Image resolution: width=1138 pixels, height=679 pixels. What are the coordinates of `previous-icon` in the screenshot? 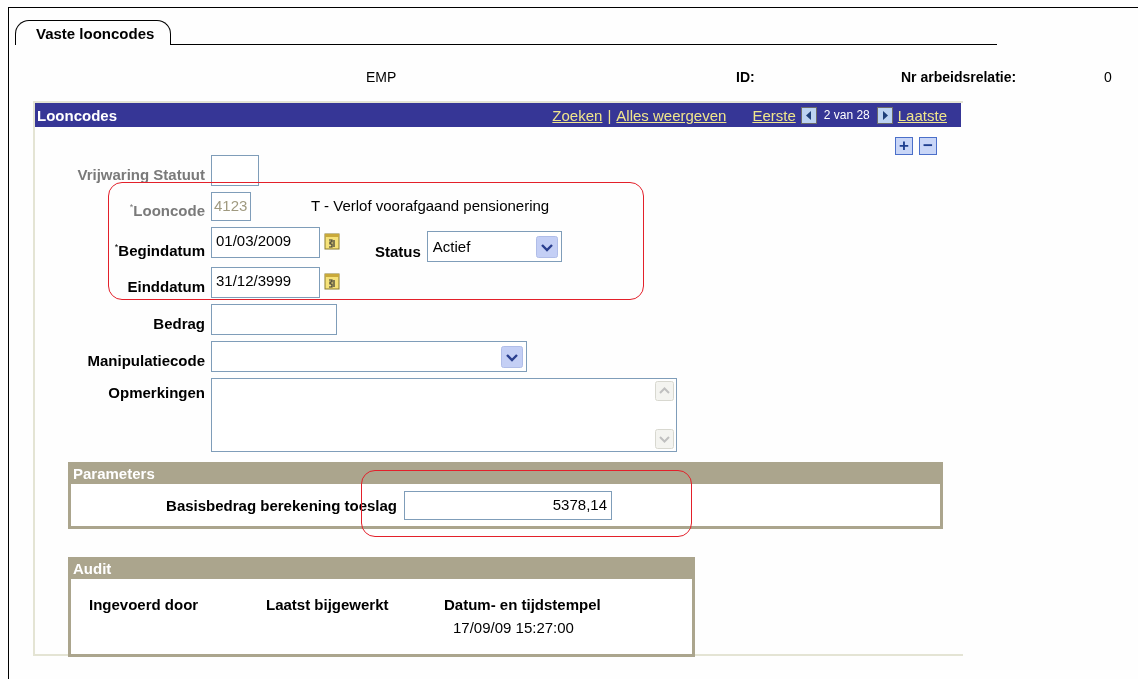 It's located at (808, 115).